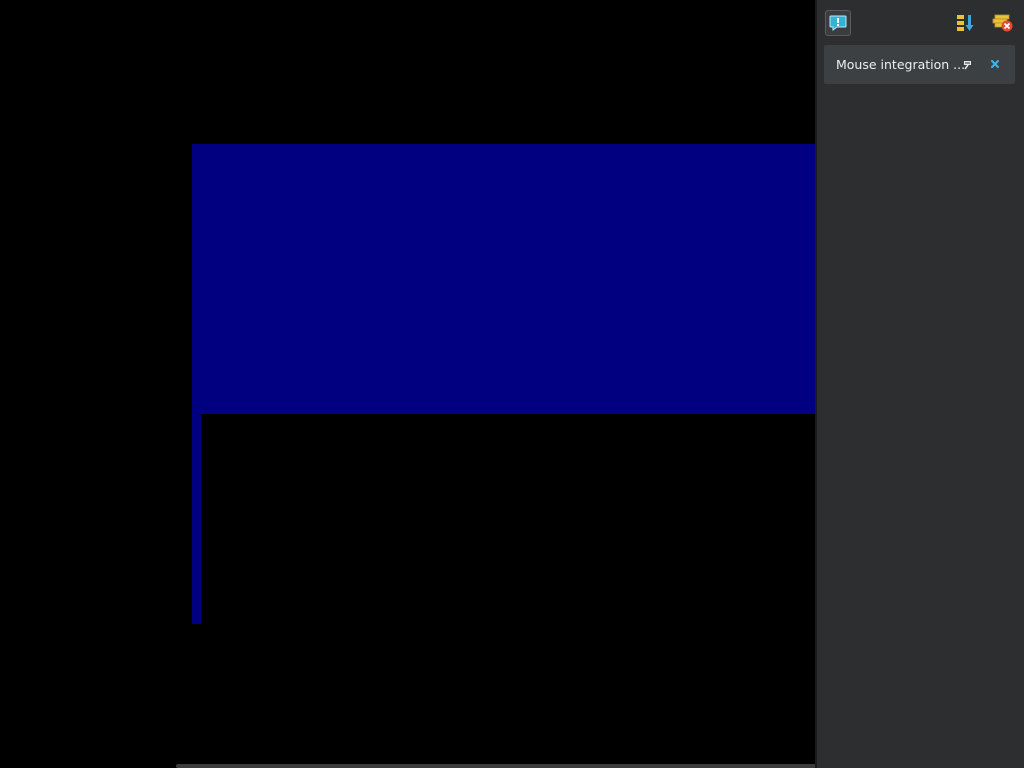 This screenshot has width=1024, height=768. What do you see at coordinates (968, 64) in the screenshot?
I see `pin-icon` at bounding box center [968, 64].